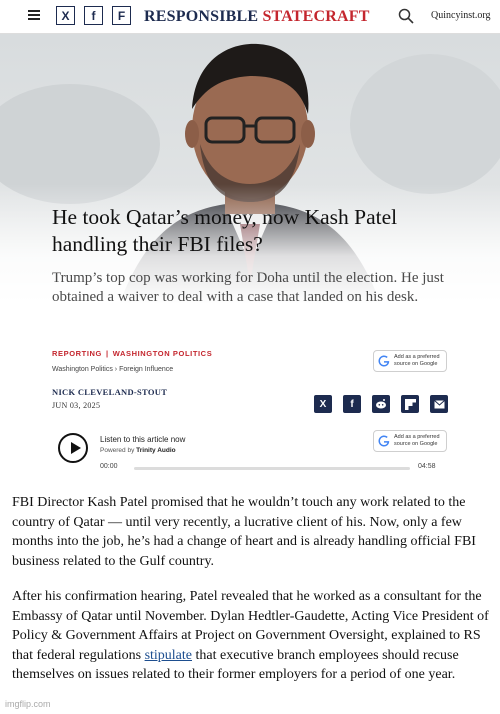 This screenshot has width=500, height=714. Describe the element at coordinates (417, 360) in the screenshot. I see `google-button-label: Add as a preferred source on Google` at that location.